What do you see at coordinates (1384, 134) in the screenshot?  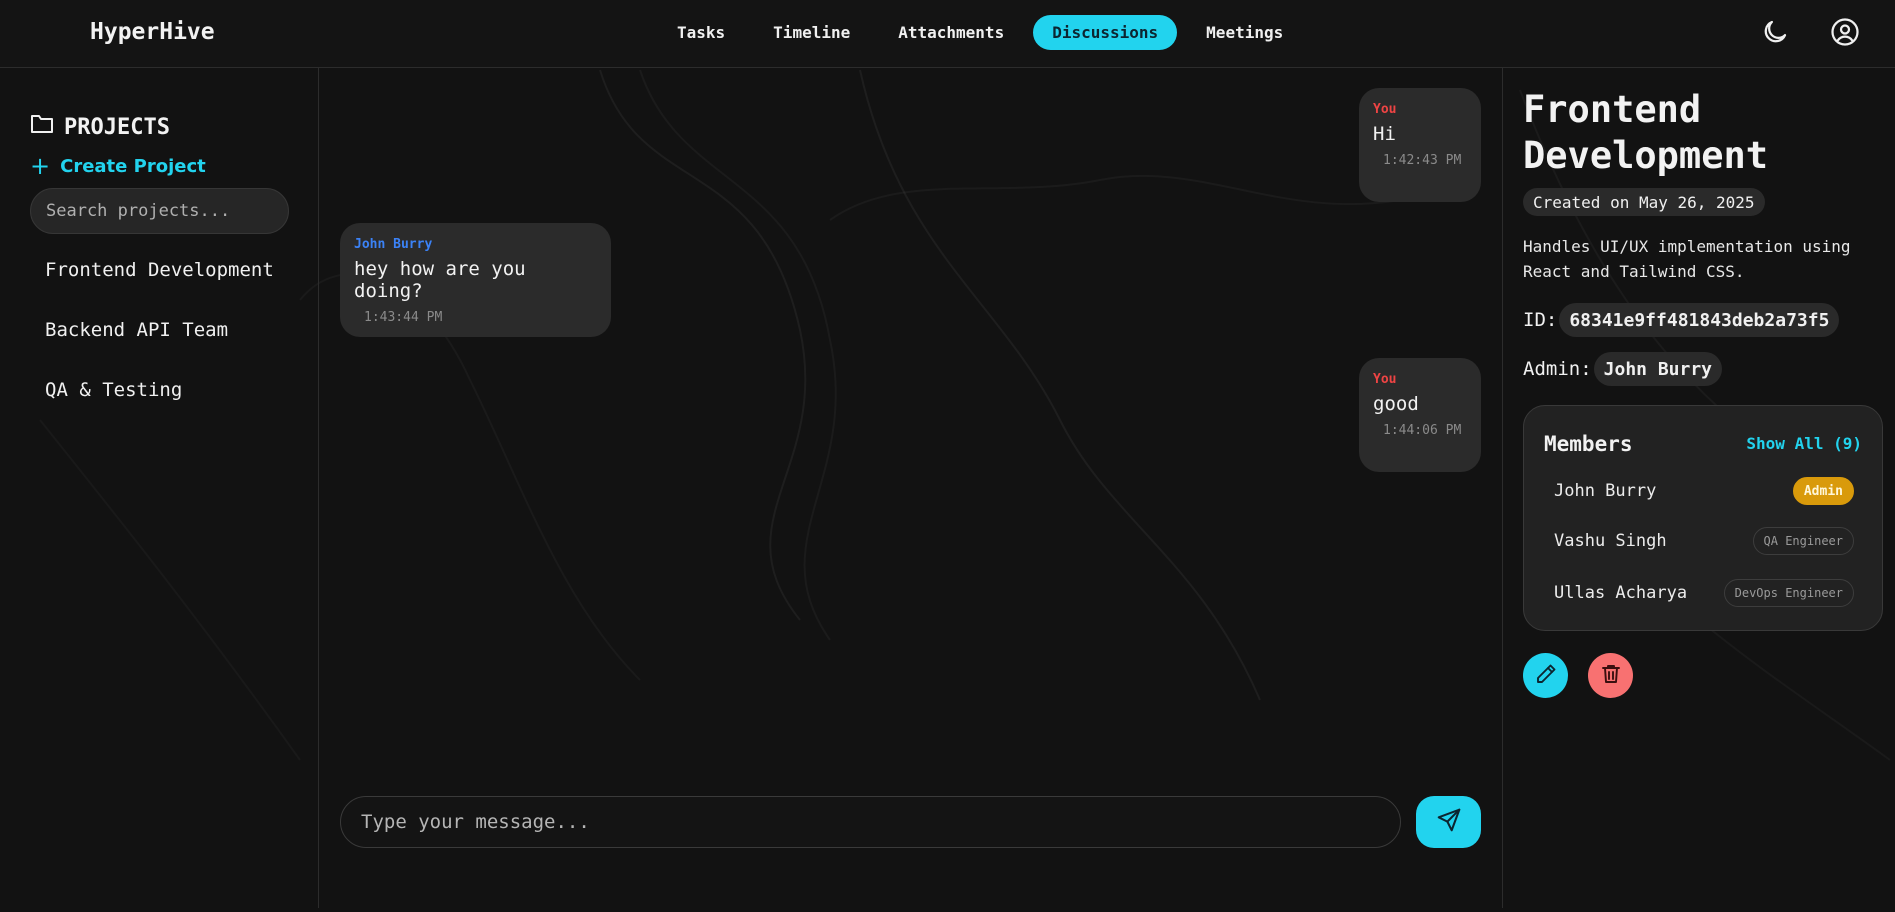 I see `message-text: Hi` at bounding box center [1384, 134].